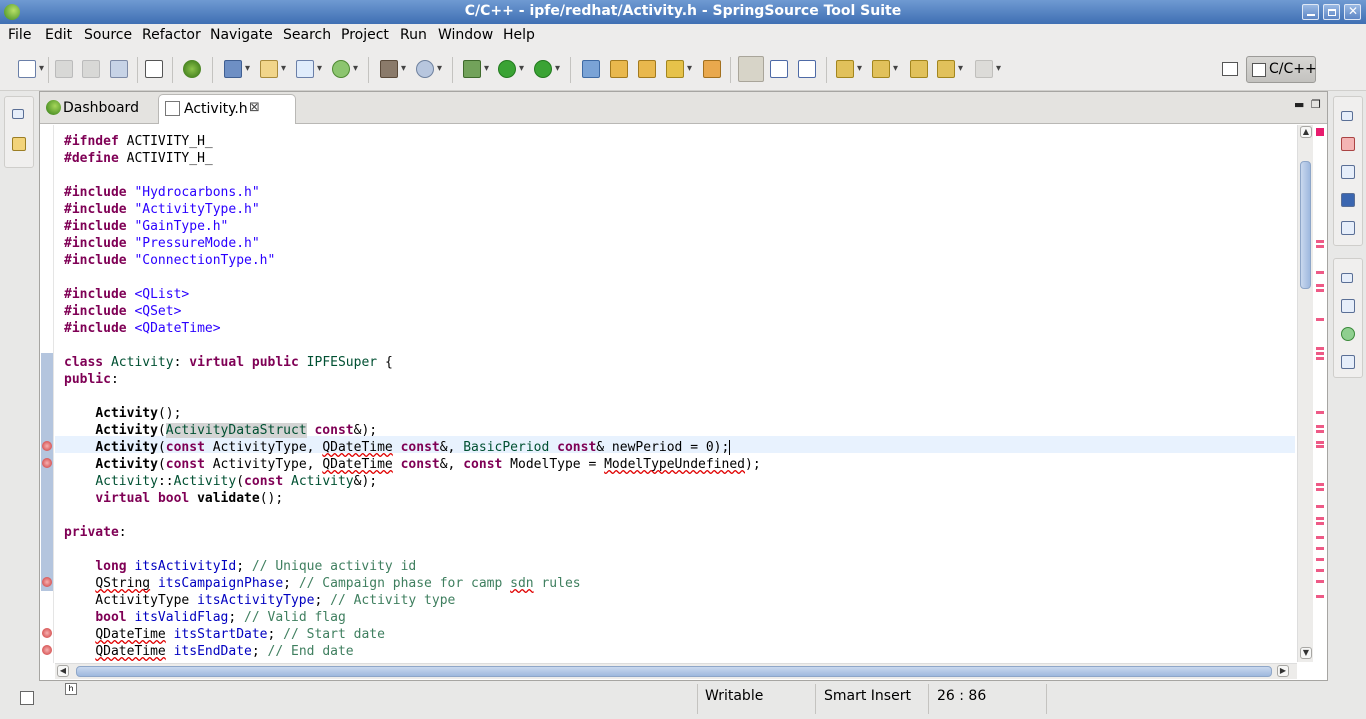 Image resolution: width=1366 pixels, height=719 pixels. Describe the element at coordinates (309, 69) in the screenshot. I see `new-class-icon` at that location.